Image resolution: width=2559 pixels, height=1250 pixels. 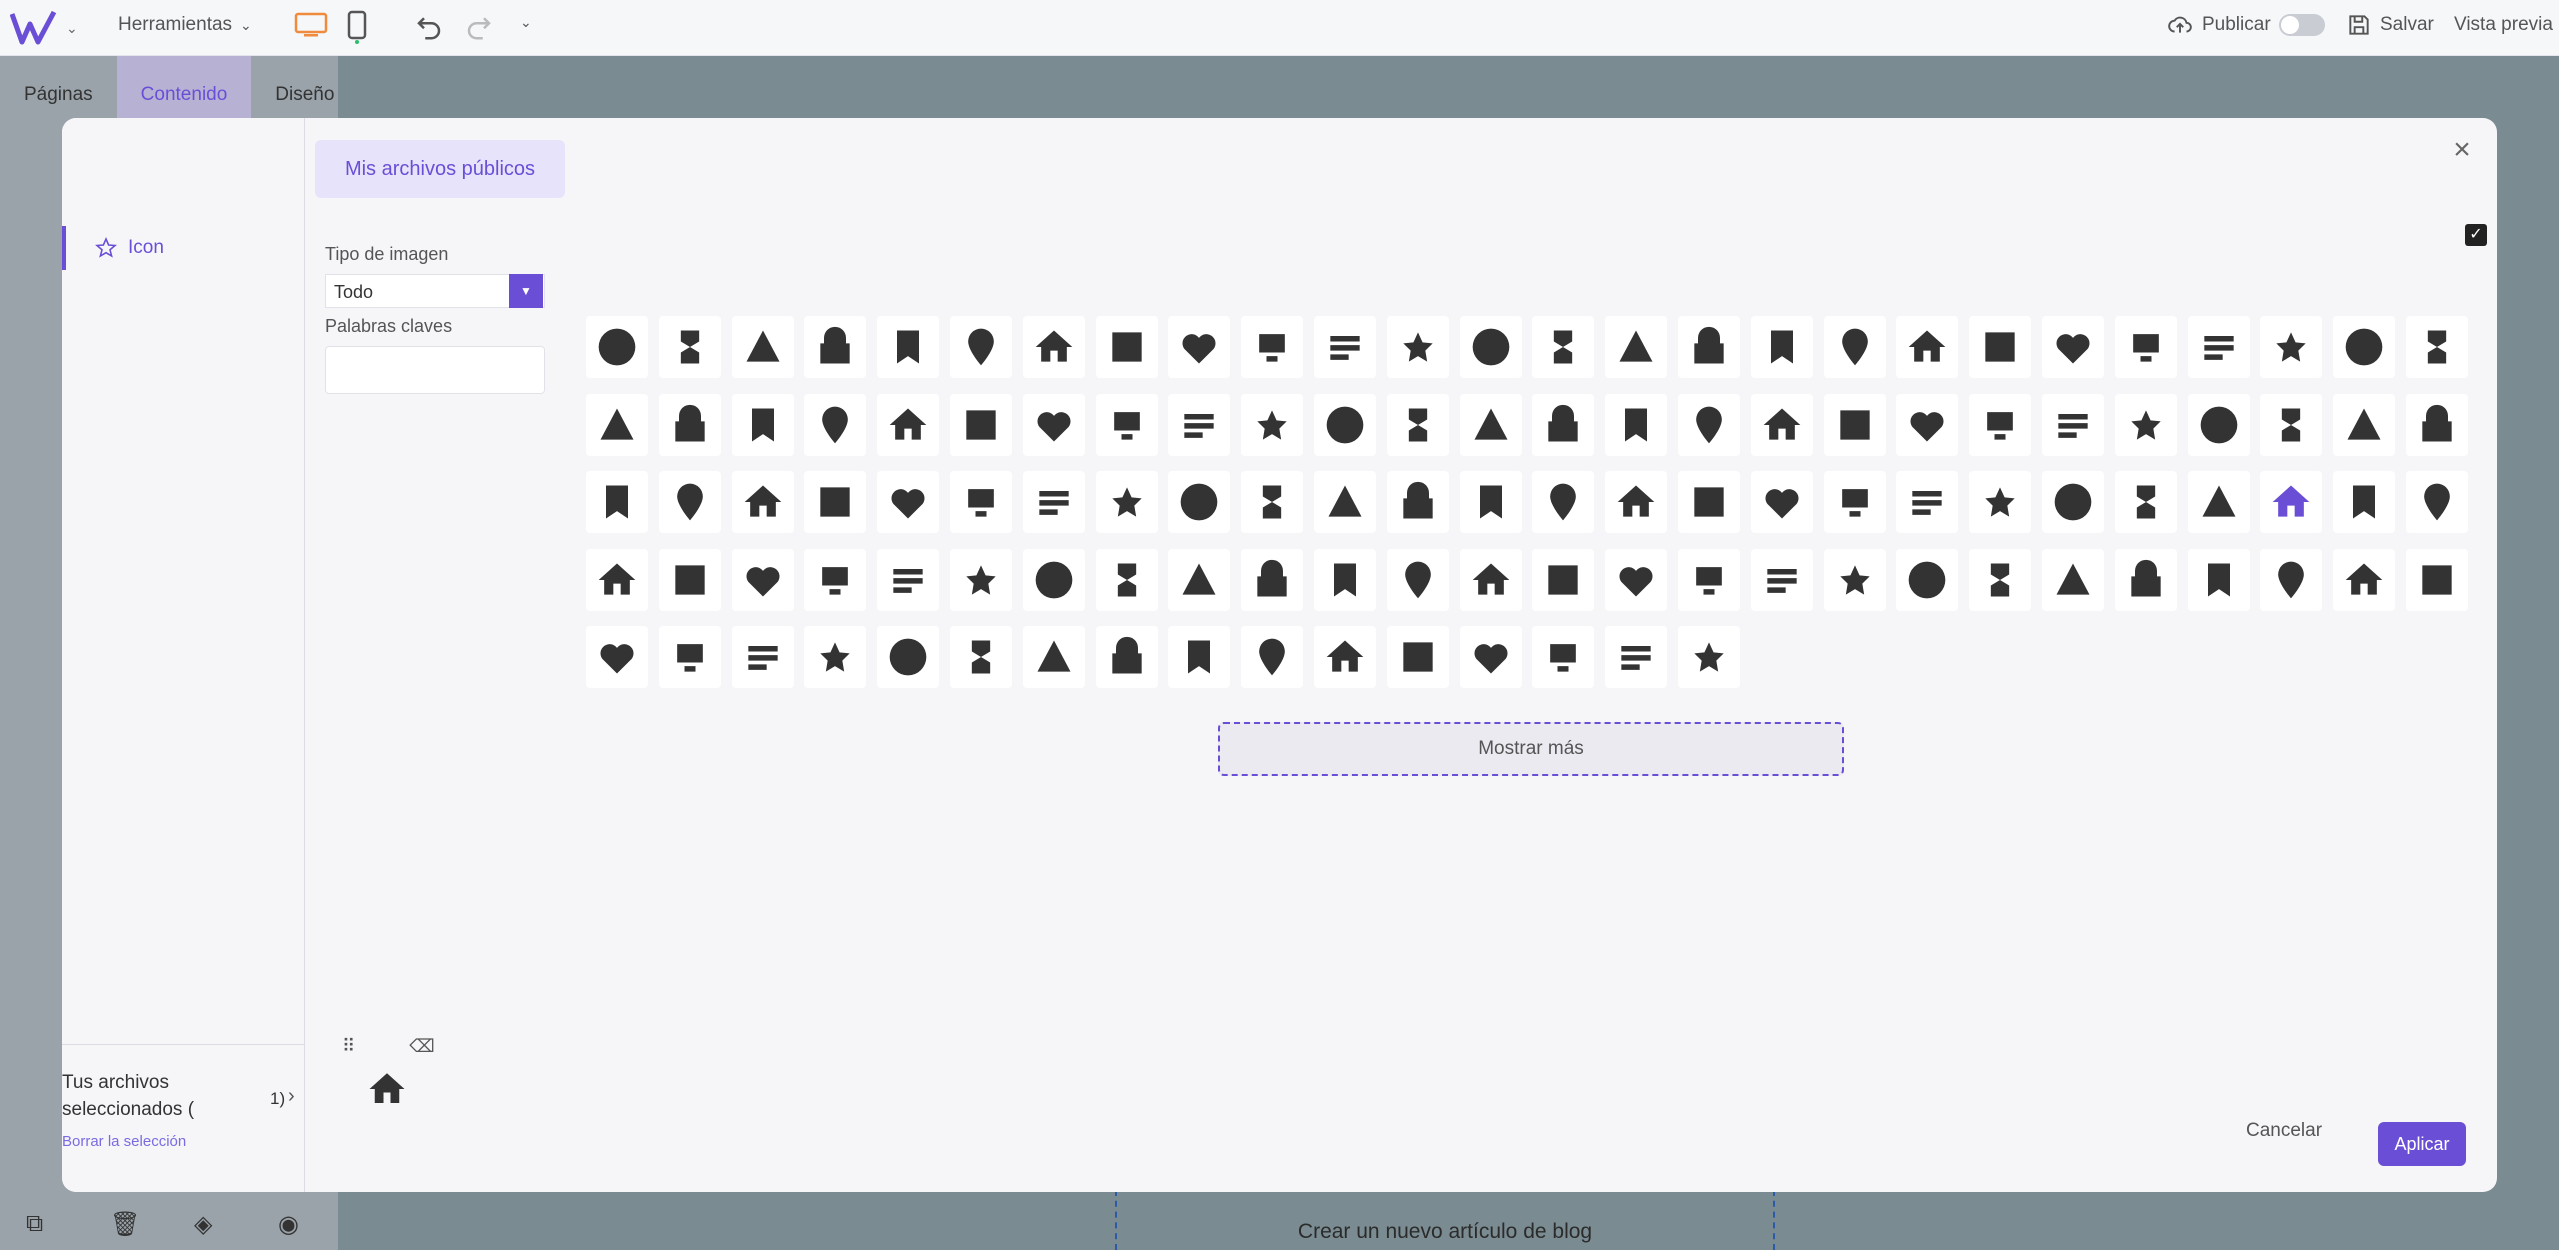 What do you see at coordinates (183, 1141) in the screenshot?
I see `clear-selection-link: Borrar la selección` at bounding box center [183, 1141].